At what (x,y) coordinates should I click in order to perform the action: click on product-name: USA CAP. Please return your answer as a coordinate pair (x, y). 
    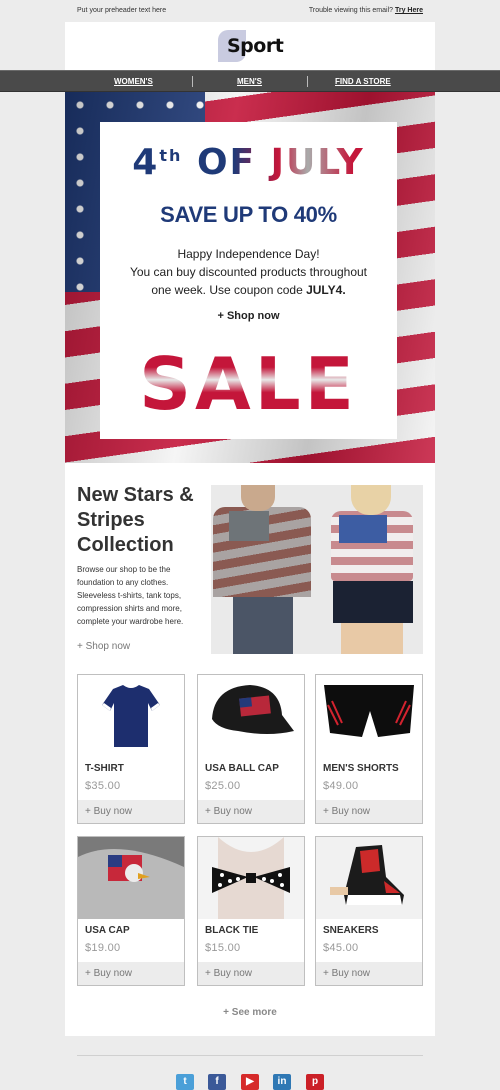
    Looking at the image, I should click on (107, 930).